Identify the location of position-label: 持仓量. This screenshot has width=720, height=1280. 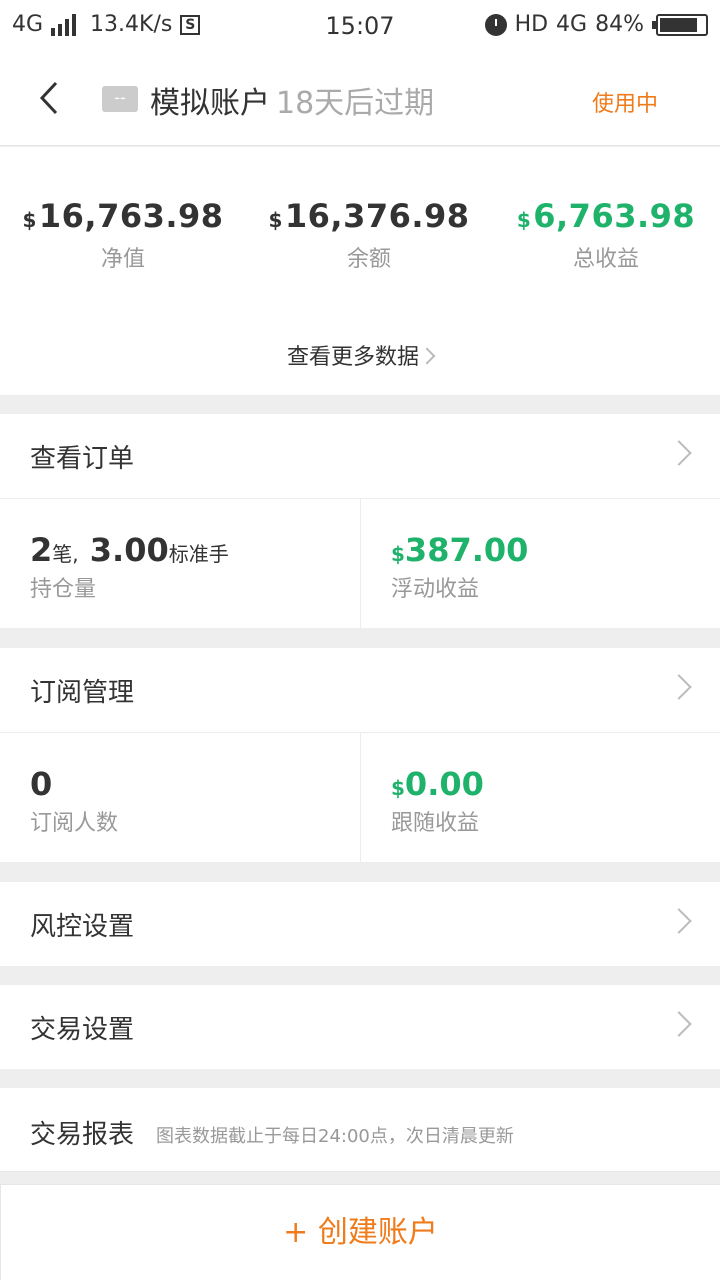
(63, 589).